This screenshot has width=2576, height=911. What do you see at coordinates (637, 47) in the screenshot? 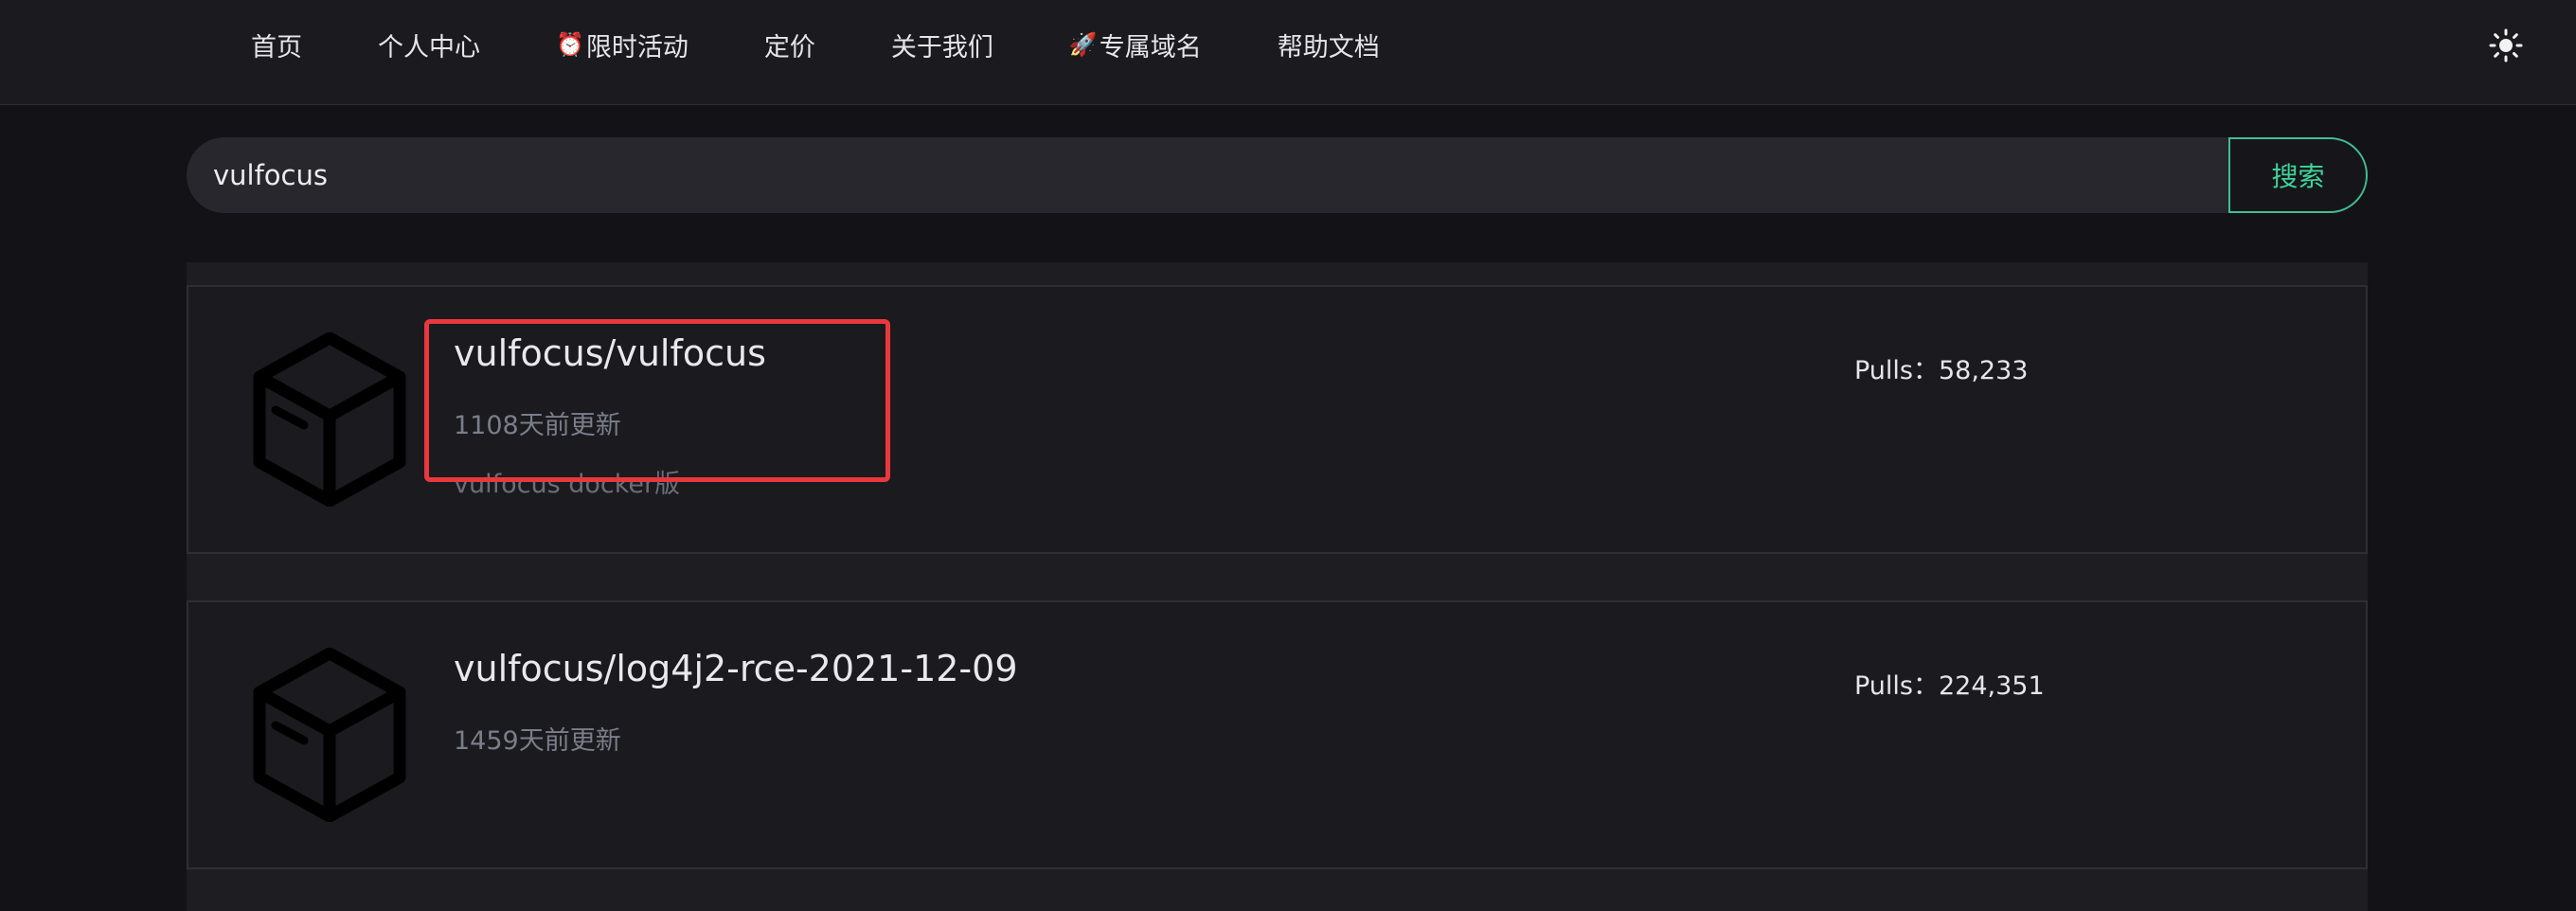
I see `nav-item-label: 限时活动` at bounding box center [637, 47].